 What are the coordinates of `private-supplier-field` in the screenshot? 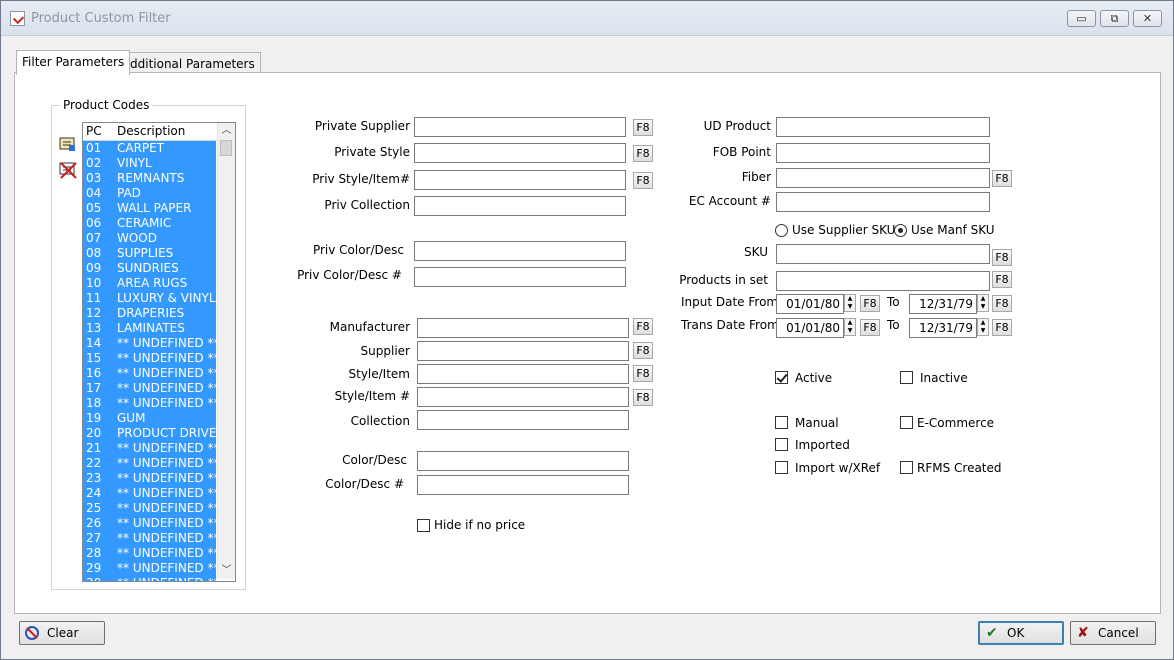 It's located at (520, 127).